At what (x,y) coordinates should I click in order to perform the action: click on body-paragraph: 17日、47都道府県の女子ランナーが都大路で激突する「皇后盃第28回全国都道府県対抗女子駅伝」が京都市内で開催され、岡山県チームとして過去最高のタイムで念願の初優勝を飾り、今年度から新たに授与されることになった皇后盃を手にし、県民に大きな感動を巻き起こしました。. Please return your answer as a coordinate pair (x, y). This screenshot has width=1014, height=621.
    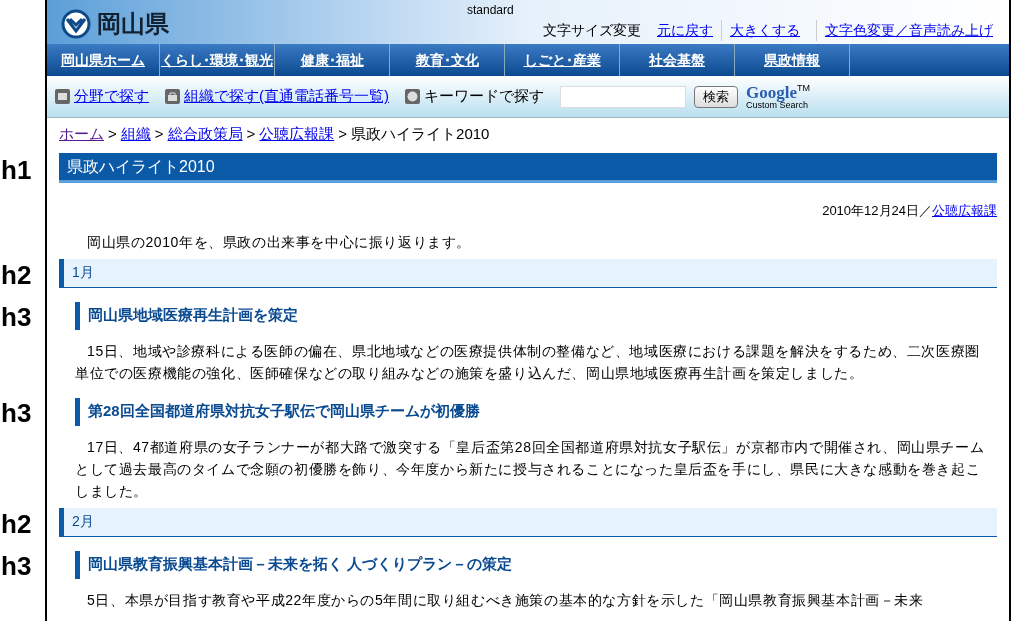
    Looking at the image, I should click on (530, 469).